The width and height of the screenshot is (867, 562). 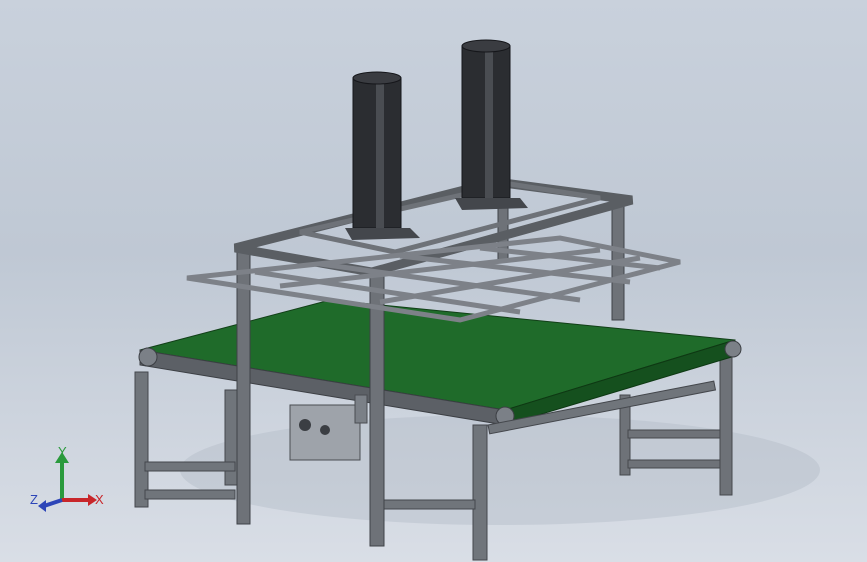 I want to click on coordinate-triad: Y X Z, so click(x=67, y=478).